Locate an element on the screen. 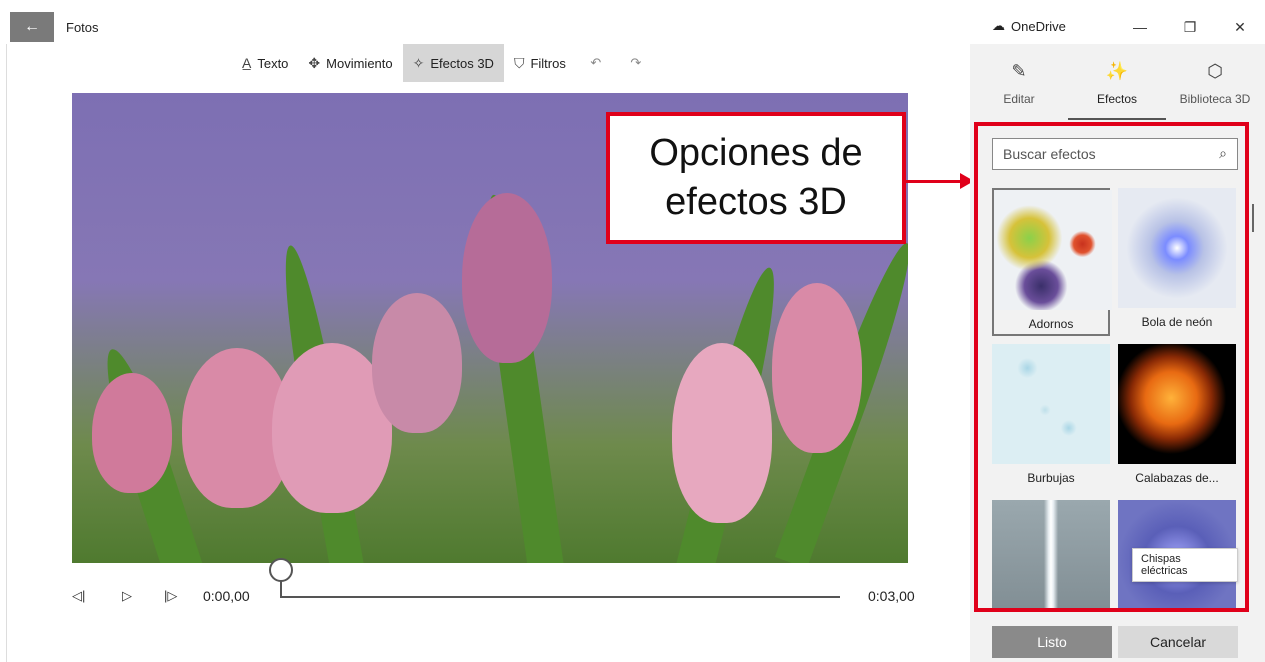 The image size is (1265, 662). effect-label: Adornos is located at coordinates (1051, 324).